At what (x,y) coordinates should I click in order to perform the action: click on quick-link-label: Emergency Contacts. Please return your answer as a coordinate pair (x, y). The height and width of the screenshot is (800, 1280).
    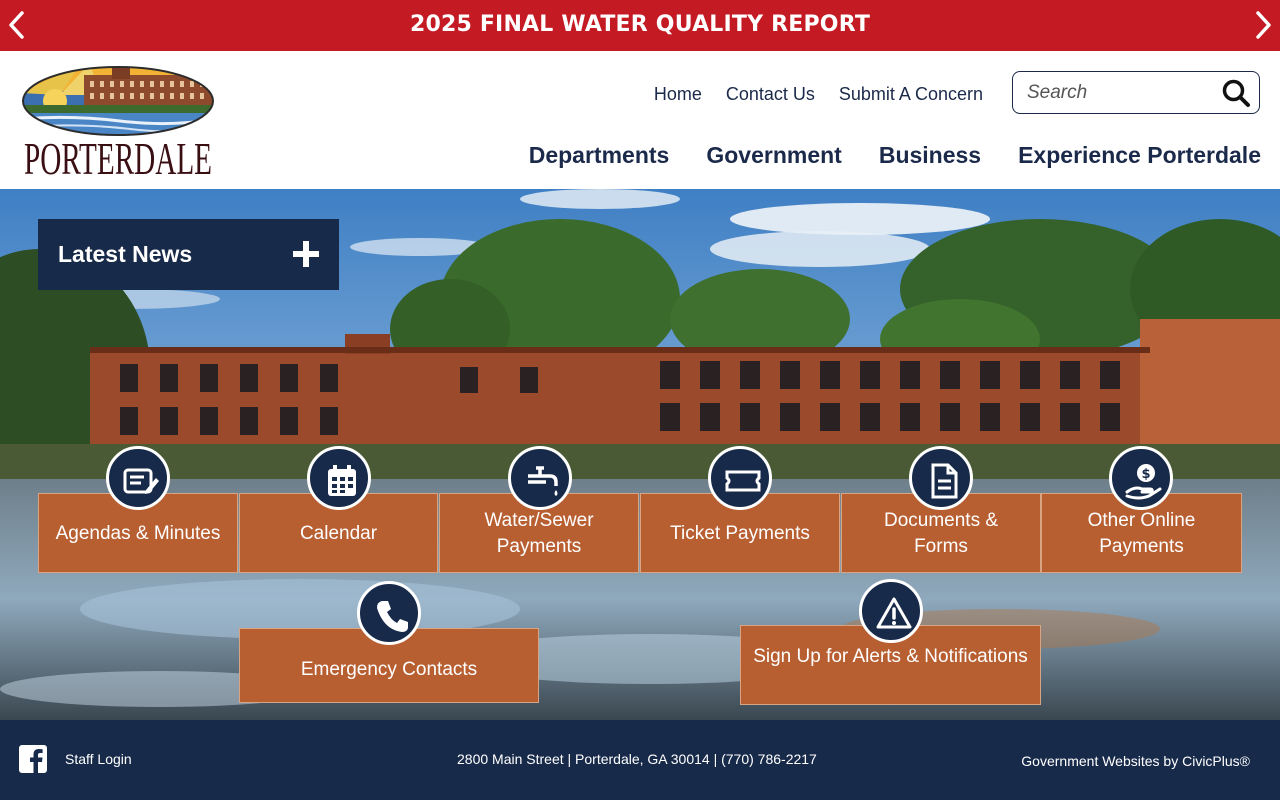
    Looking at the image, I should click on (389, 669).